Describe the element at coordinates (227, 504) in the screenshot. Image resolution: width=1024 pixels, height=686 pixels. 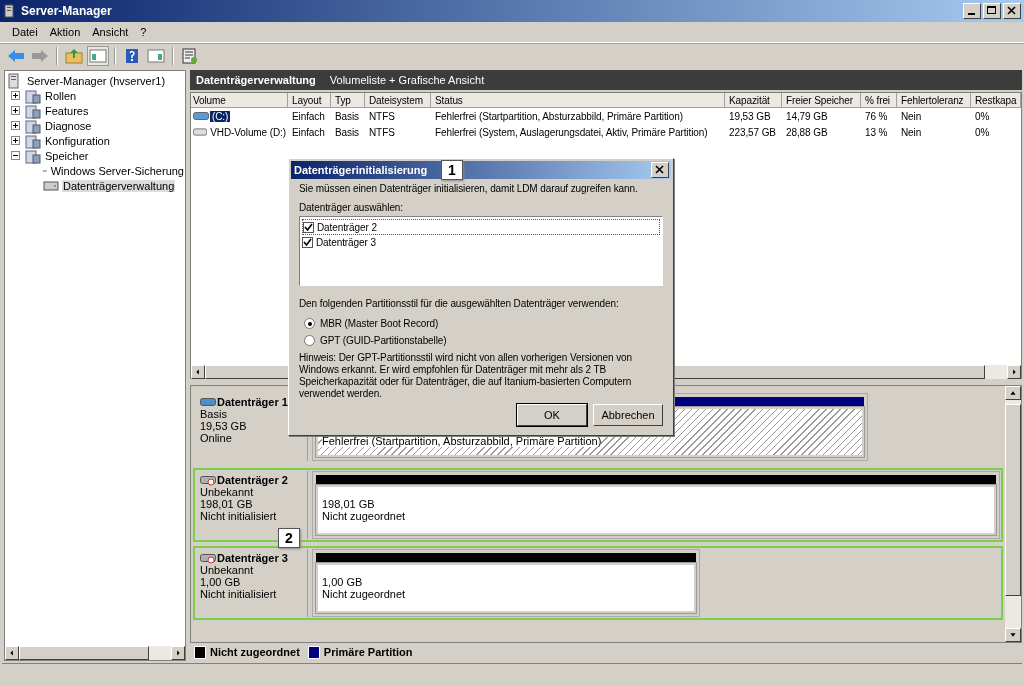
I see `disk-detail: 198,01 GB` at that location.